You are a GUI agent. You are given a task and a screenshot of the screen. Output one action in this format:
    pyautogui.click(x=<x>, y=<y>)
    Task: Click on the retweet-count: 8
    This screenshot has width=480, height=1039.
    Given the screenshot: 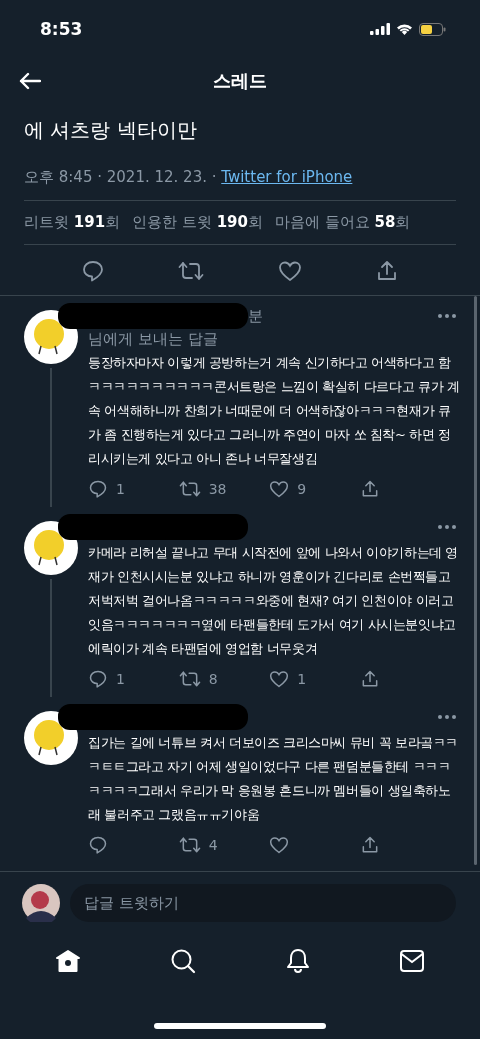 What is the action you would take?
    pyautogui.click(x=213, y=679)
    